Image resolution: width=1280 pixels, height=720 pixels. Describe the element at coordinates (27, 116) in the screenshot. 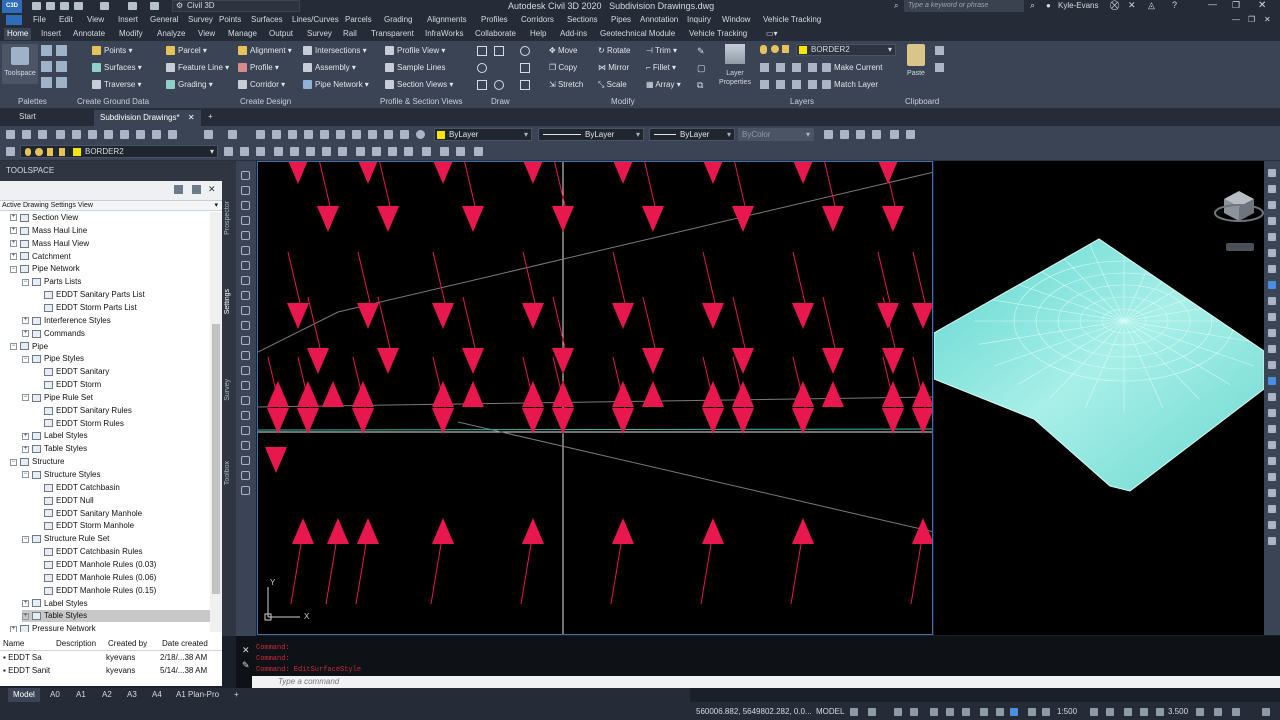

I see `tab-start: Start` at that location.